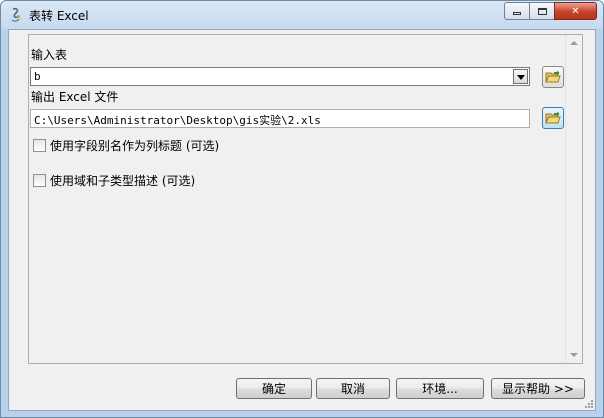  I want to click on dropdown-button, so click(520, 76).